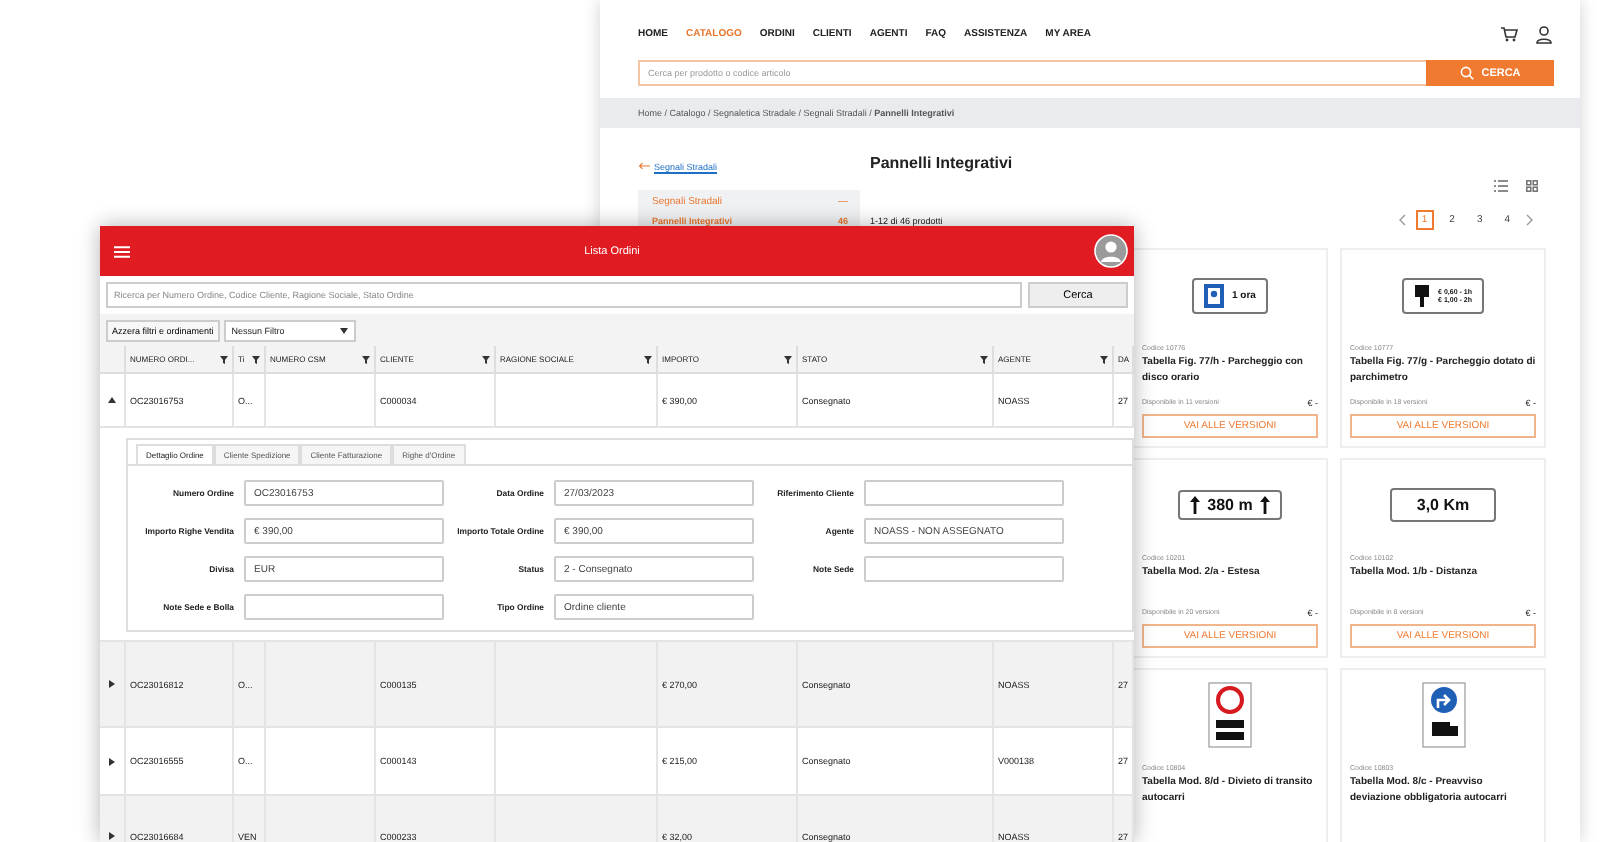 This screenshot has height=842, width=1602. I want to click on page-title: Pannelli Integrativi, so click(942, 163).